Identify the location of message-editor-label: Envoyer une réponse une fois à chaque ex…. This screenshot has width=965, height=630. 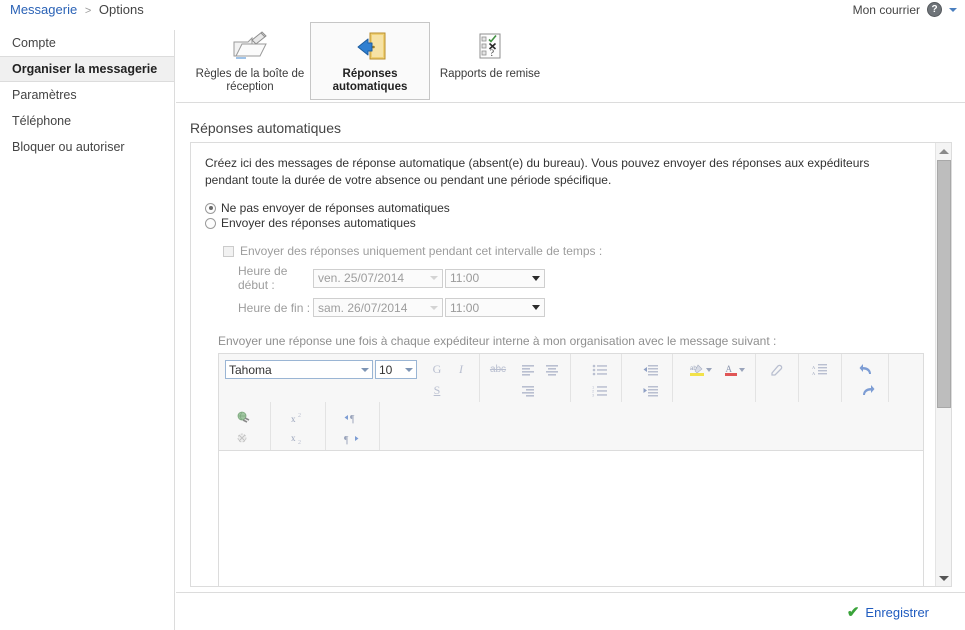
(497, 341).